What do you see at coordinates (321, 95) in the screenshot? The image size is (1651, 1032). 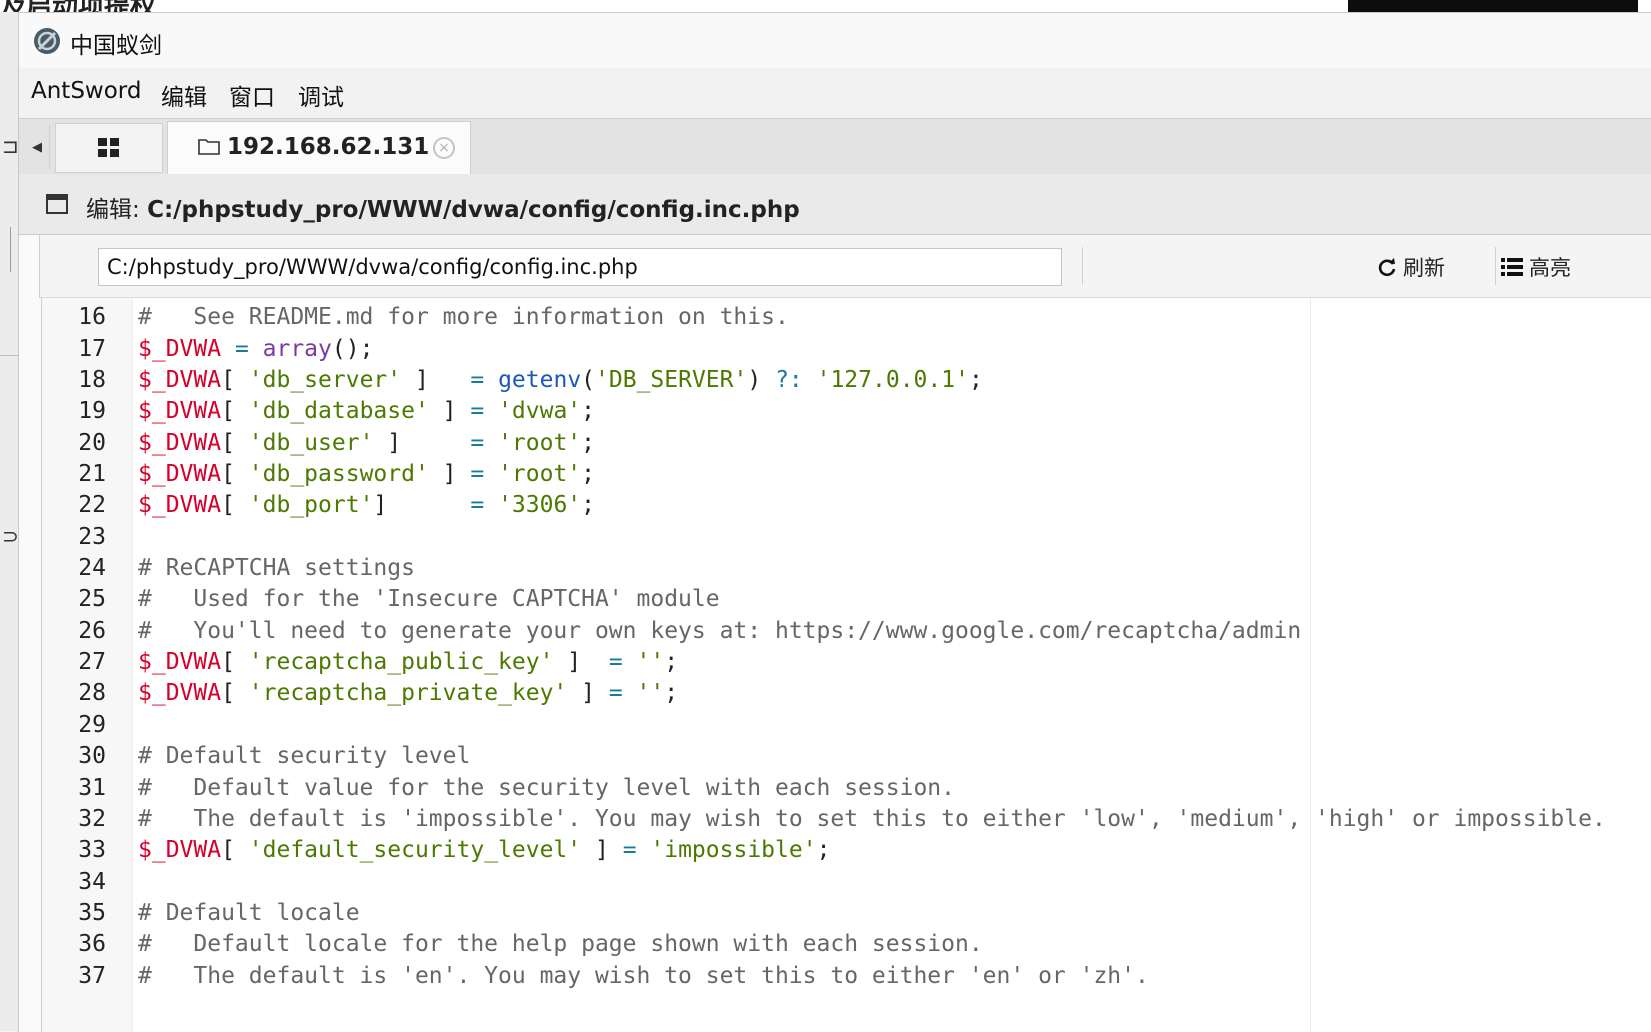 I see `menu-debug: 调试` at bounding box center [321, 95].